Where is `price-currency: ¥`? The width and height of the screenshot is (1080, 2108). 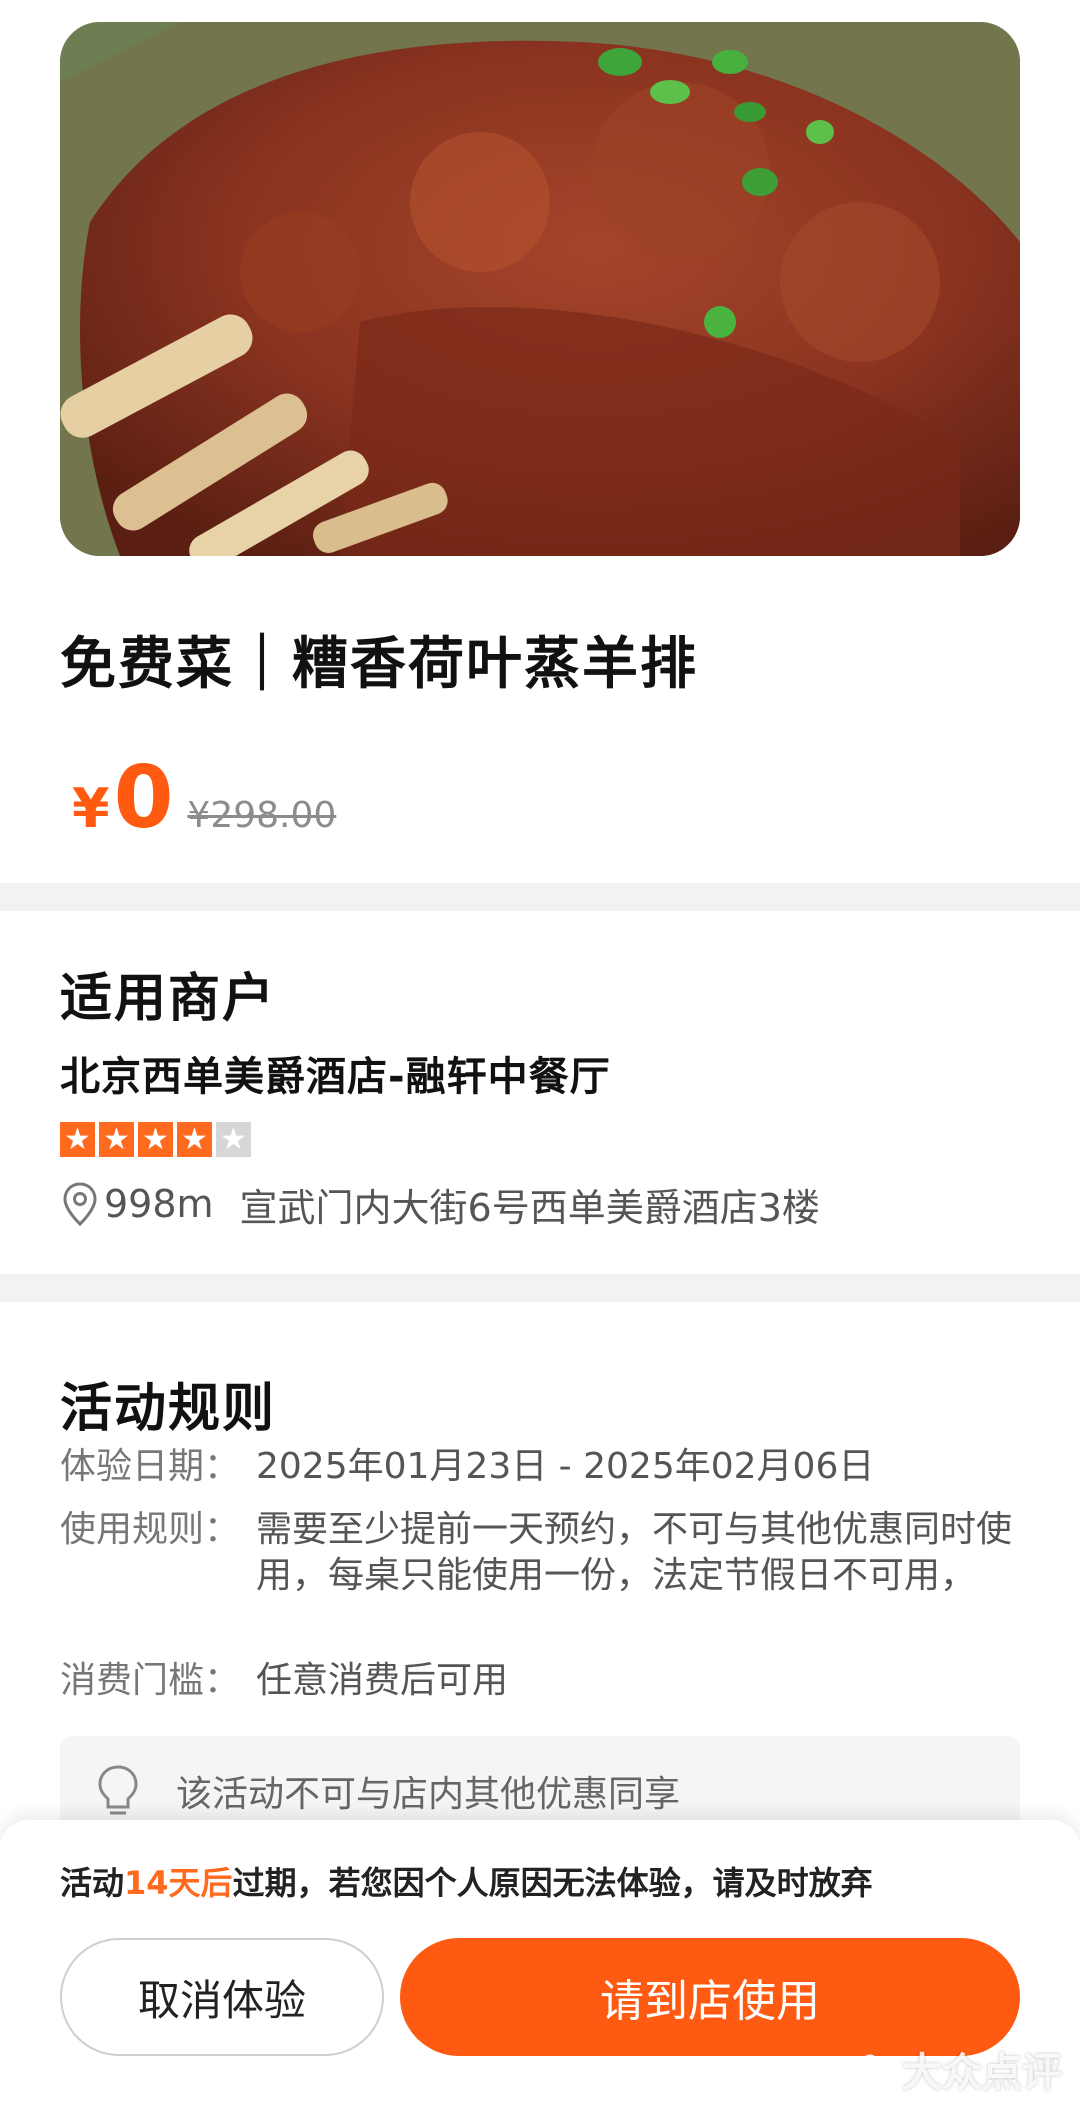 price-currency: ¥ is located at coordinates (91, 808).